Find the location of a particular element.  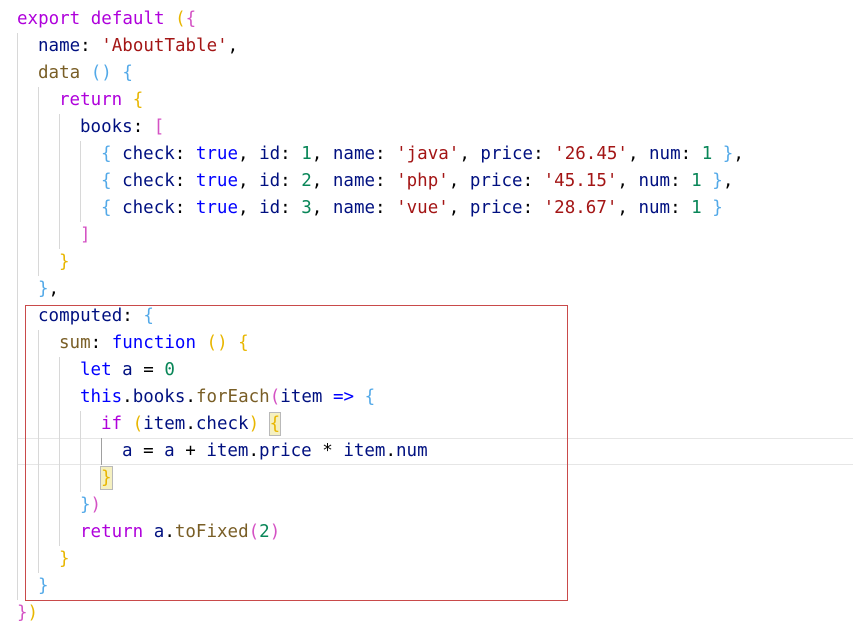

code-token: num is located at coordinates (654, 181).